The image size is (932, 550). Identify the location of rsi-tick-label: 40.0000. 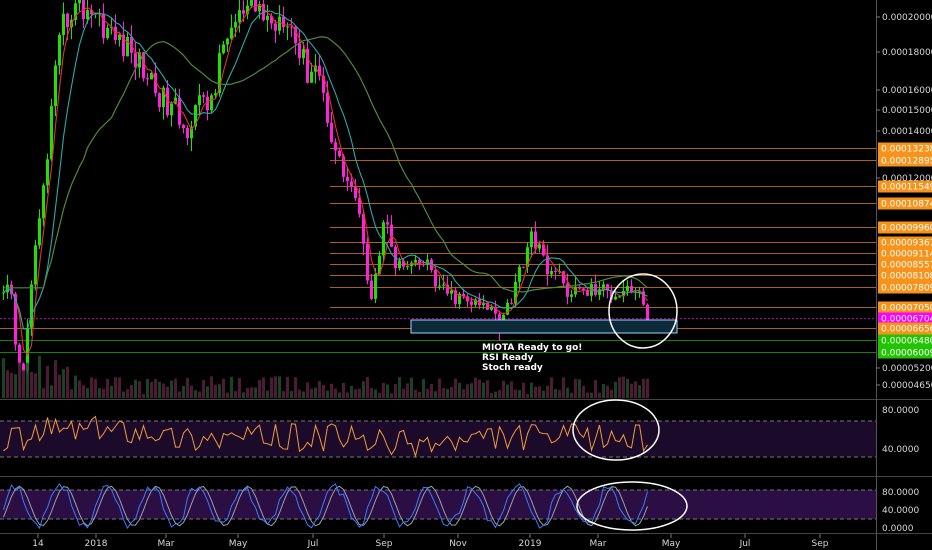
(900, 450).